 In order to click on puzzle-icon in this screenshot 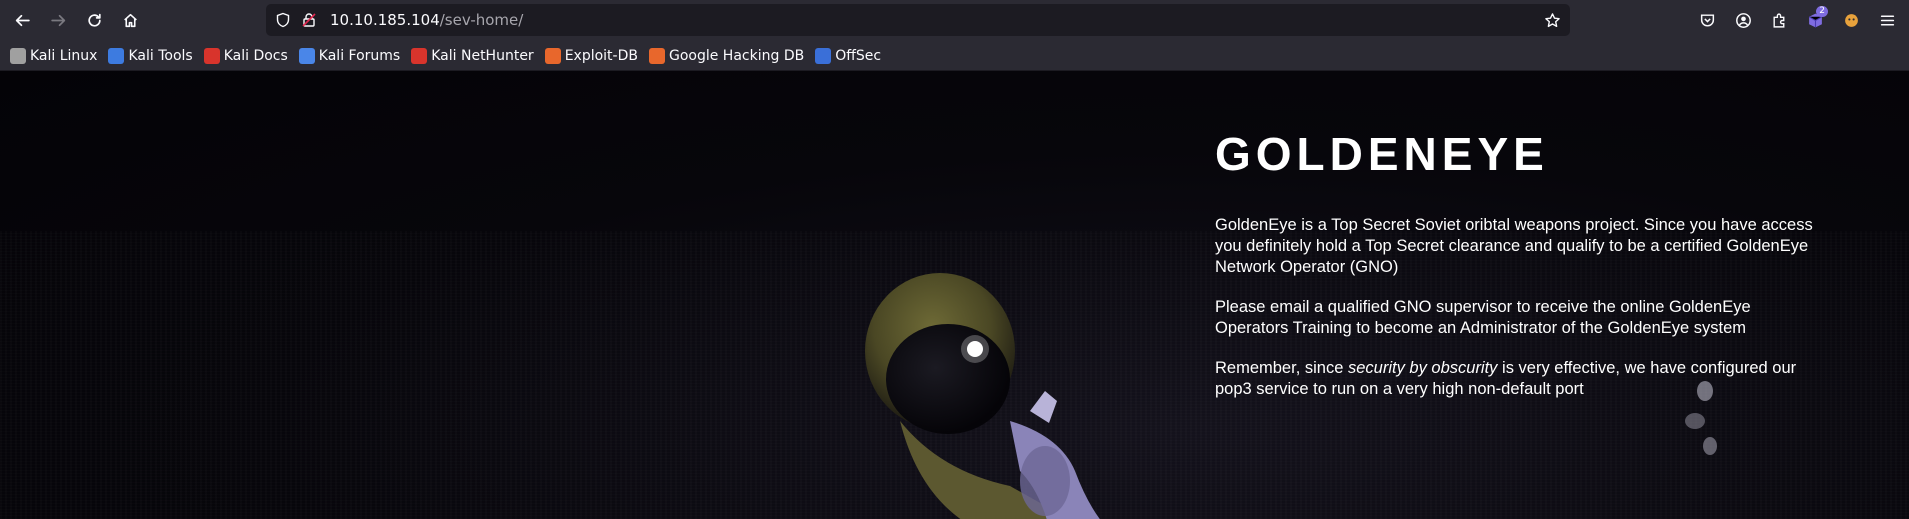, I will do `click(1778, 20)`.